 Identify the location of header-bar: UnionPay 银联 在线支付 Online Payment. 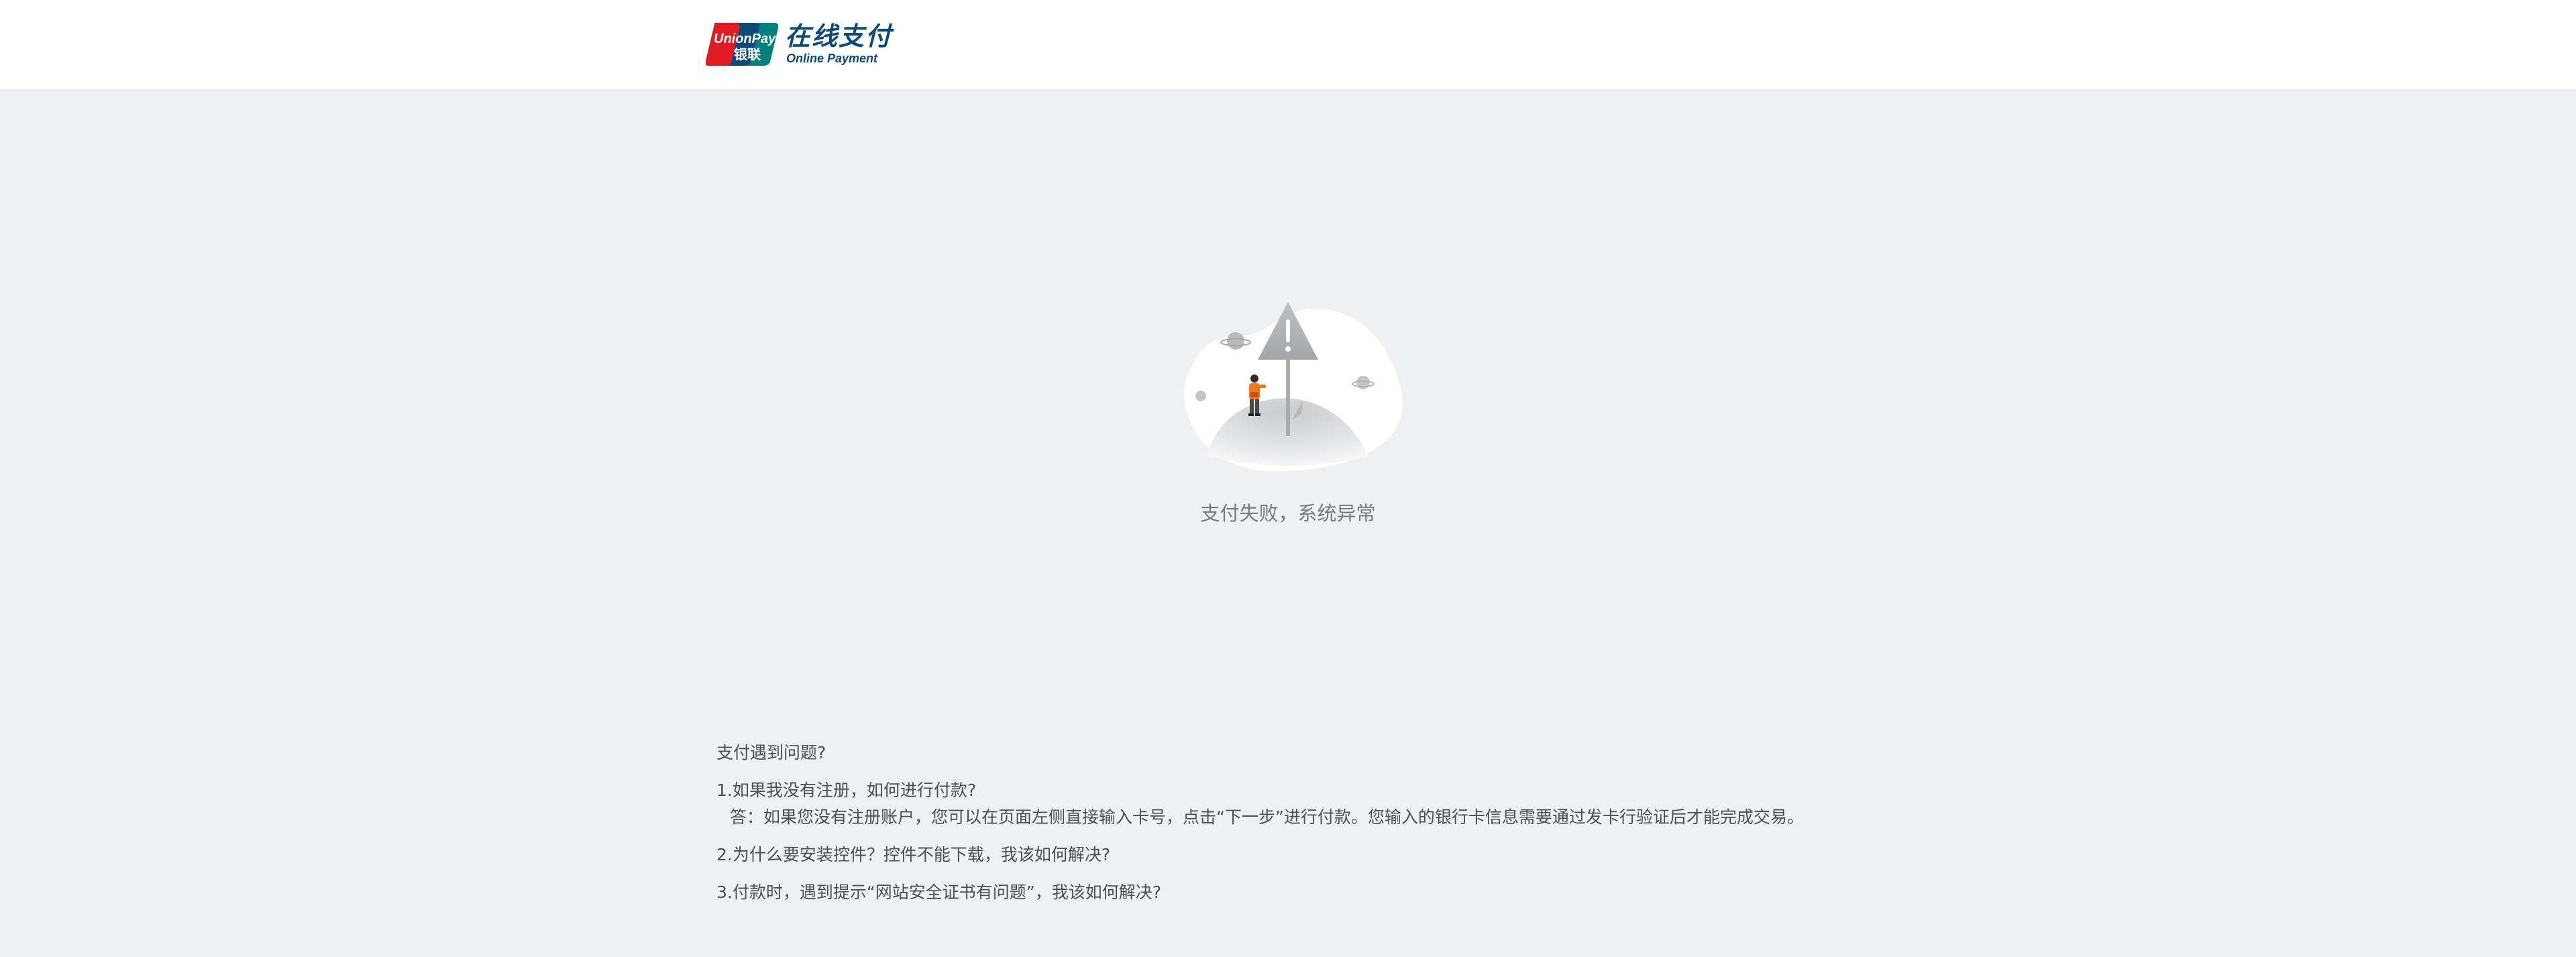
(1288, 45).